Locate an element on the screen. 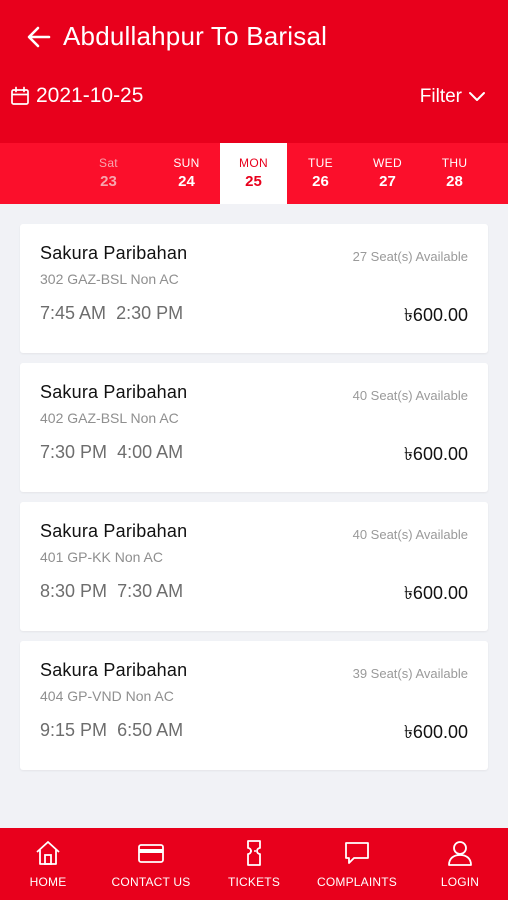 Image resolution: width=508 pixels, height=900 pixels. day-tab-tue: TUE 26 is located at coordinates (320, 173).